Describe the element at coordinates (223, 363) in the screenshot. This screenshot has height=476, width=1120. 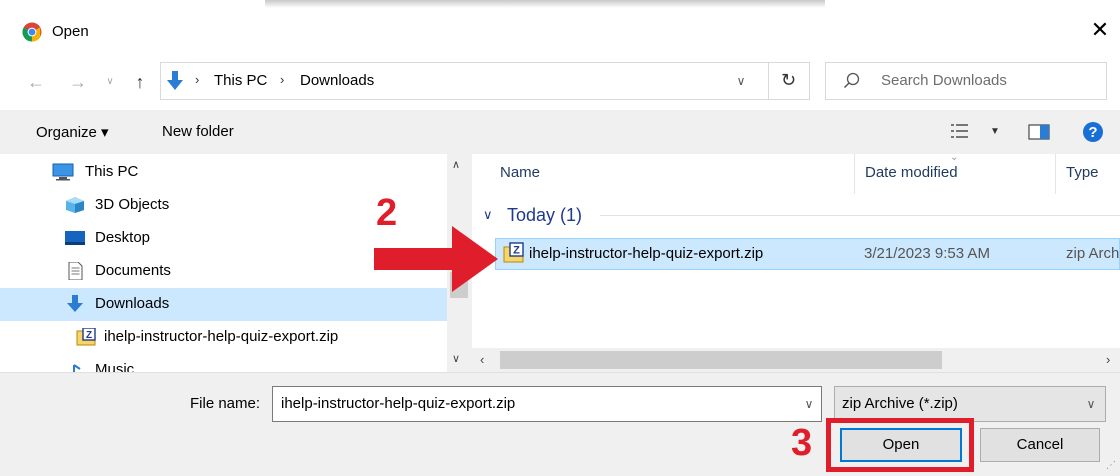
I see `nav-item-music: Music` at that location.